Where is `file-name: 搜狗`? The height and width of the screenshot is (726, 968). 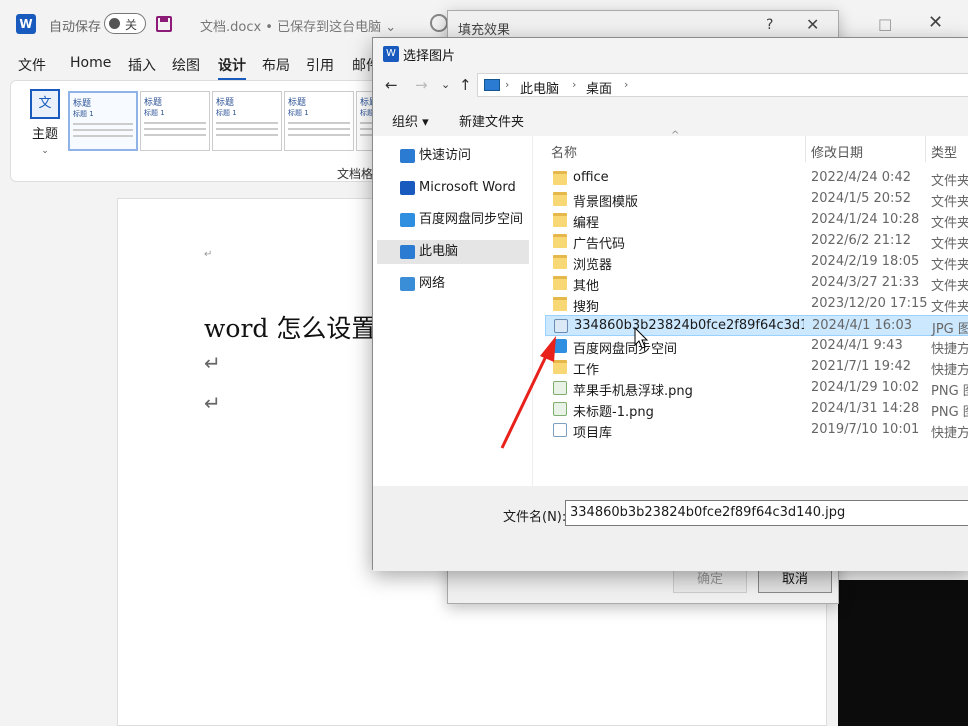 file-name: 搜狗 is located at coordinates (586, 307).